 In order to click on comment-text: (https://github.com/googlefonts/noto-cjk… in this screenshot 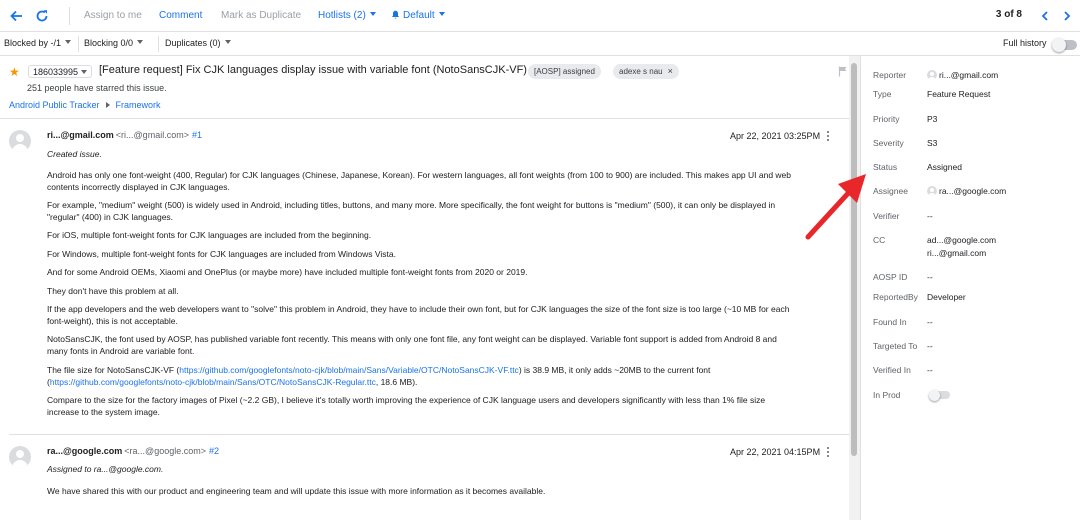, I will do `click(442, 382)`.